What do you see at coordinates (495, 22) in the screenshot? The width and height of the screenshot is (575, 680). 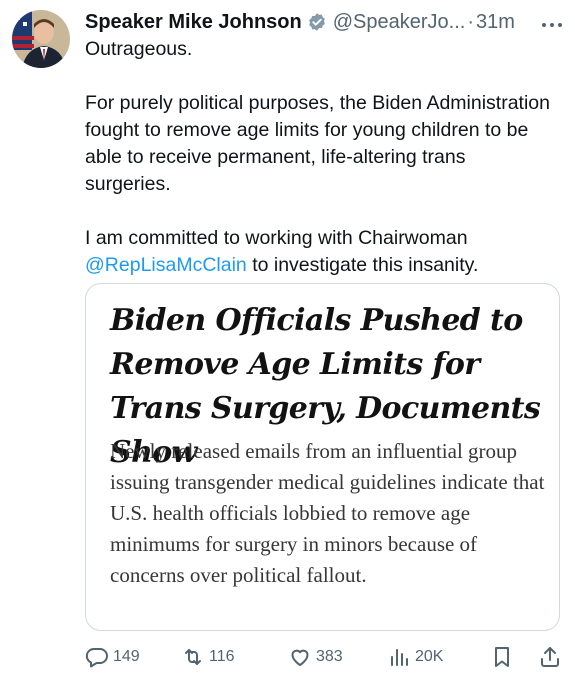 I see `tweet-timestamp: 31m` at bounding box center [495, 22].